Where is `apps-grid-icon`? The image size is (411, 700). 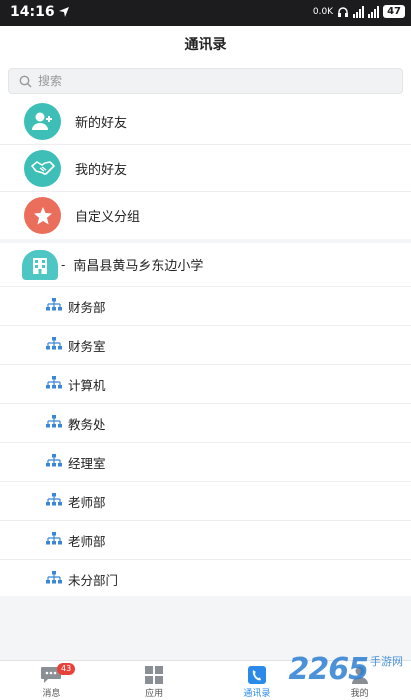
apps-grid-icon is located at coordinates (154, 675).